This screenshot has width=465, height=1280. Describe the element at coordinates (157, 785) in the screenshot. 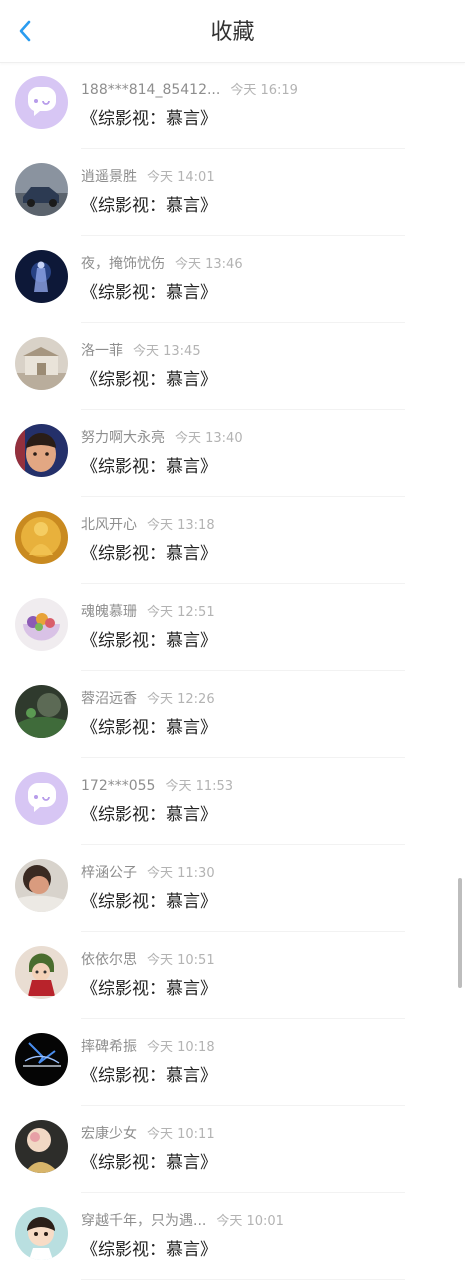

I see `item-meta: 172***055 今天 11:53` at that location.